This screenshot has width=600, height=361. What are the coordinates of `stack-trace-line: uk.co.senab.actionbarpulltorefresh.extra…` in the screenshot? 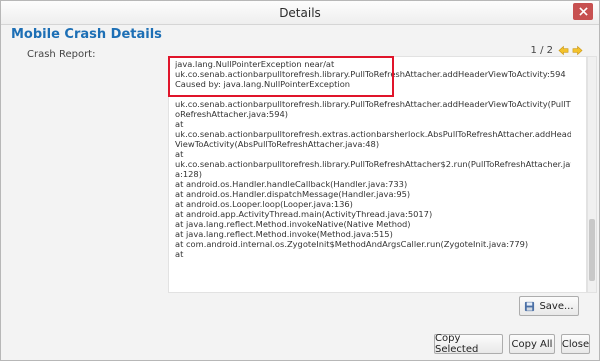 It's located at (373, 134).